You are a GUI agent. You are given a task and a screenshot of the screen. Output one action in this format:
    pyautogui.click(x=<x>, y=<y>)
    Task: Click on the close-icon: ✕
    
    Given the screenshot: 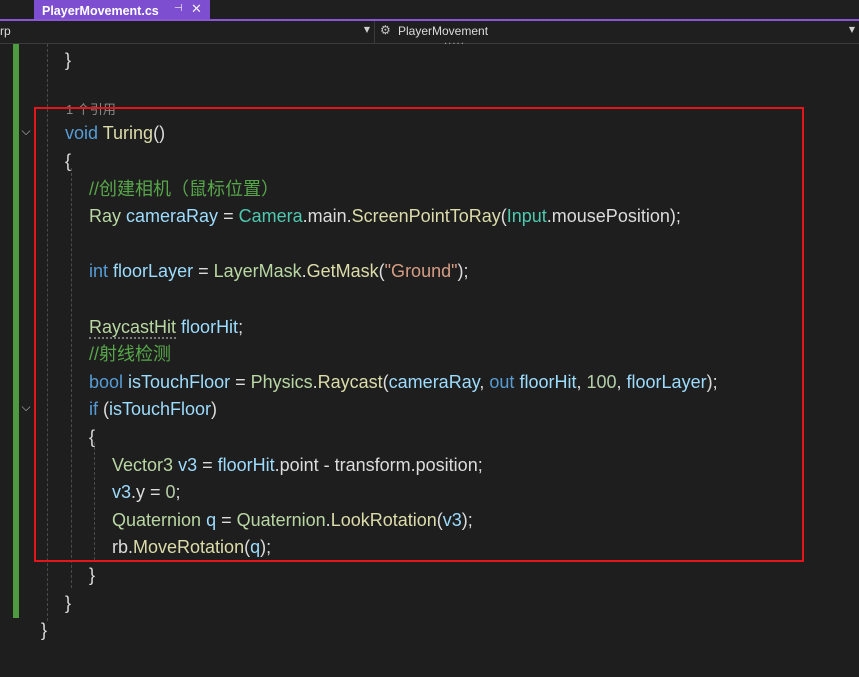 What is the action you would take?
    pyautogui.click(x=196, y=9)
    